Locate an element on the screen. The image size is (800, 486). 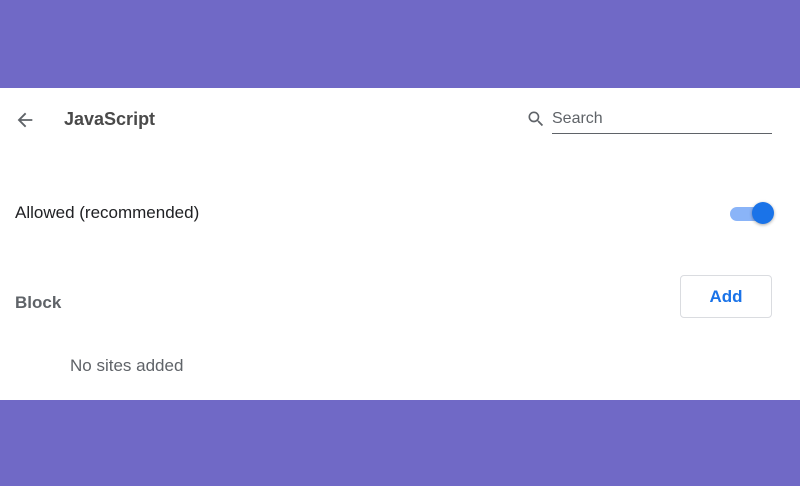
search-input is located at coordinates (662, 119).